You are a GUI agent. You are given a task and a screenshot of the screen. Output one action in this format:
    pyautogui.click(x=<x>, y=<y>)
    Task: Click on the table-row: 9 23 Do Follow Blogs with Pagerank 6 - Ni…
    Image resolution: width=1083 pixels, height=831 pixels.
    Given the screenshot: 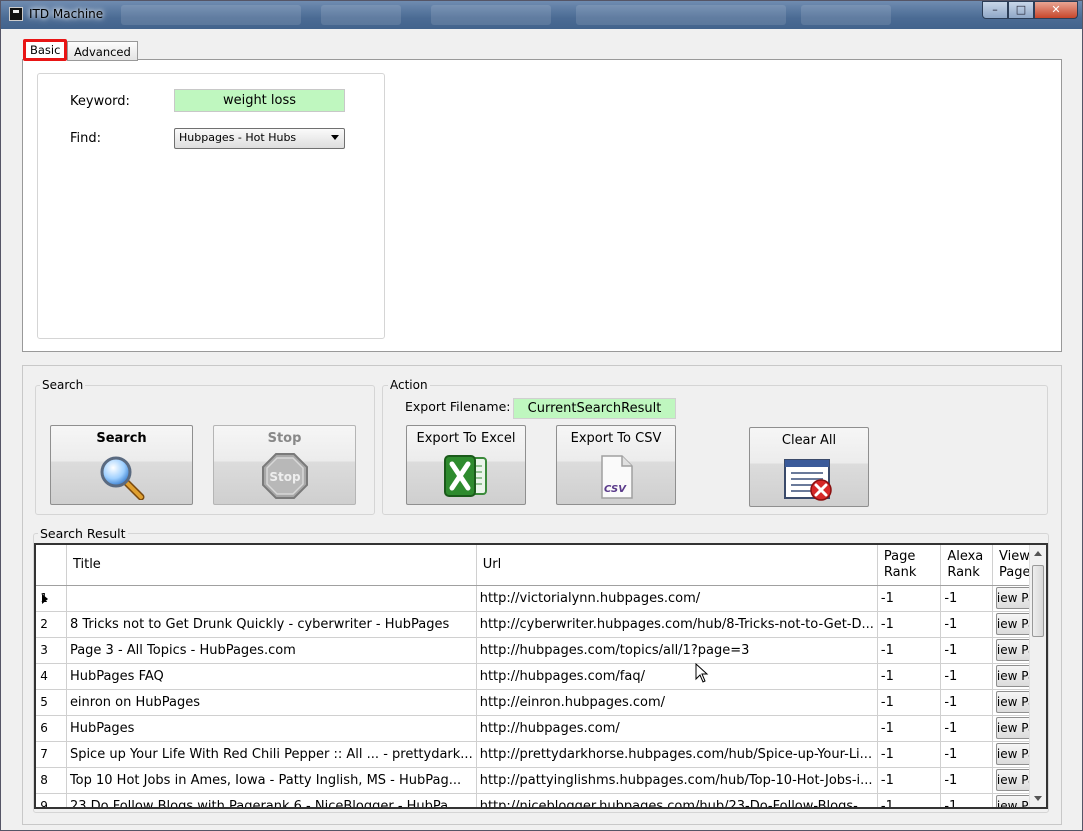 What is the action you would take?
    pyautogui.click(x=541, y=801)
    